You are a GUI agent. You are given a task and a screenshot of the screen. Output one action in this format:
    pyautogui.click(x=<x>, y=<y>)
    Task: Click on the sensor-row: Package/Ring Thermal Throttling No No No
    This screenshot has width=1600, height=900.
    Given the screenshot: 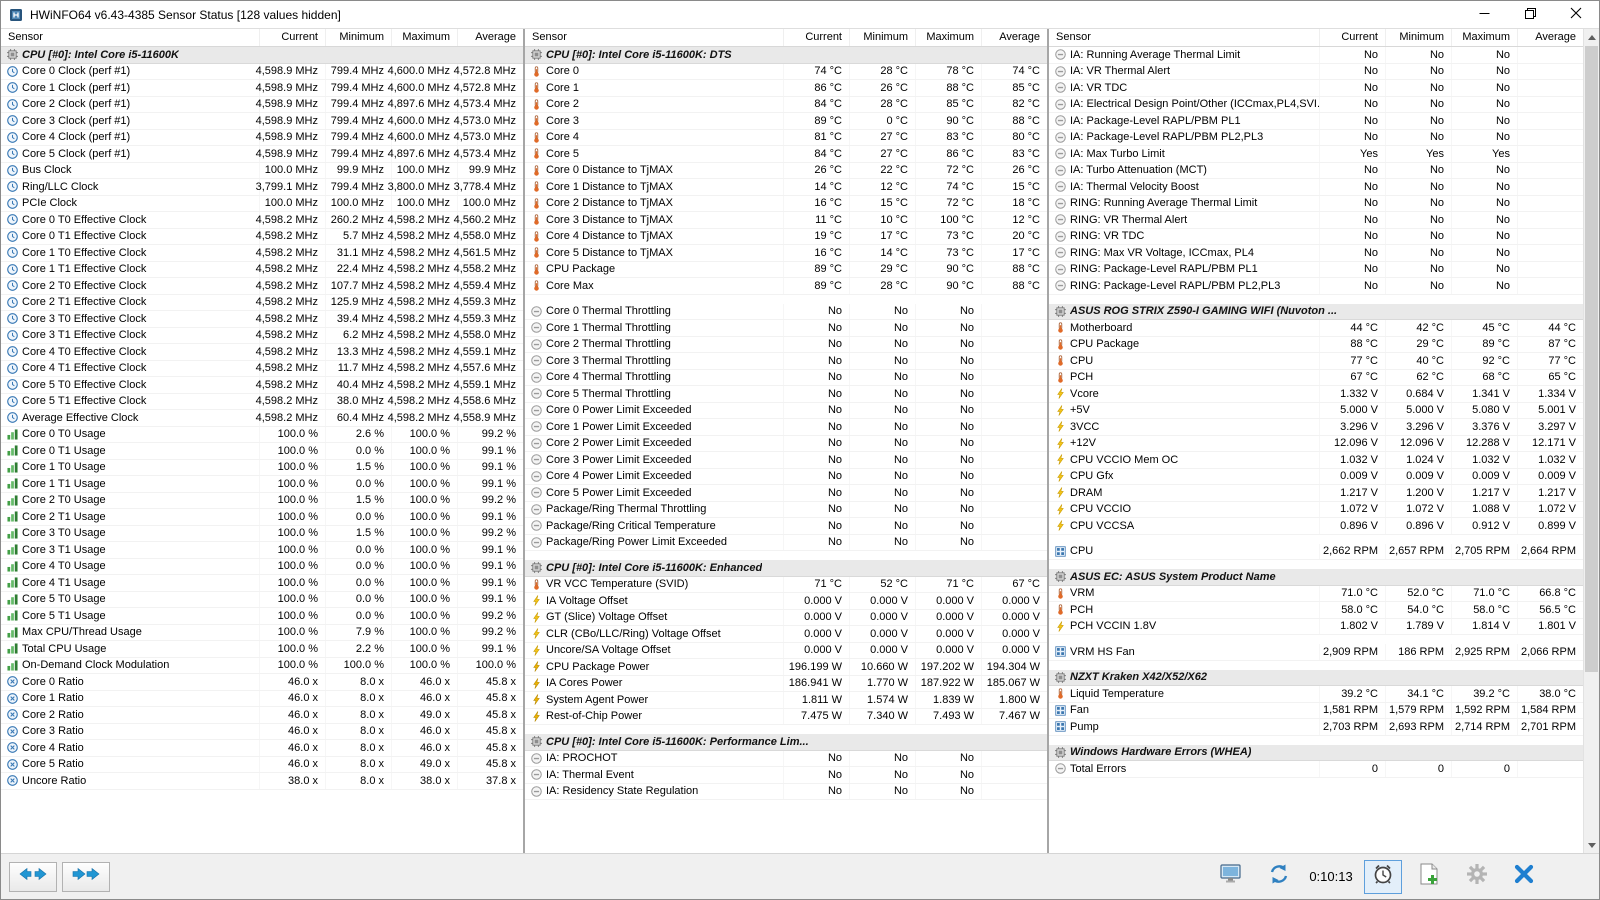 What is the action you would take?
    pyautogui.click(x=786, y=509)
    